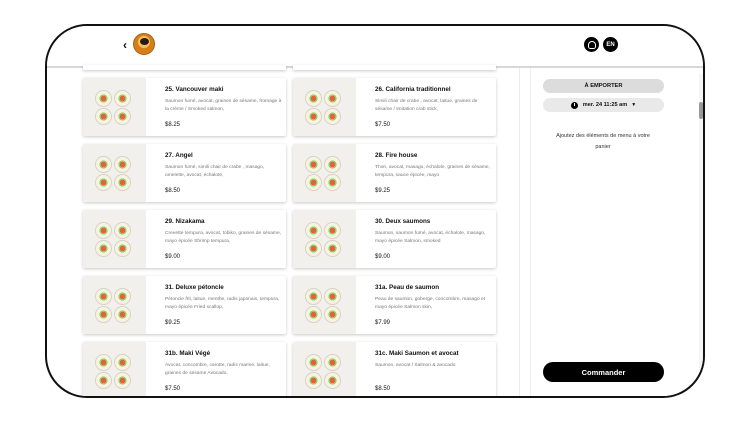 The width and height of the screenshot is (750, 422). Describe the element at coordinates (179, 155) in the screenshot. I see `menu-item-title: 27. Angel` at that location.